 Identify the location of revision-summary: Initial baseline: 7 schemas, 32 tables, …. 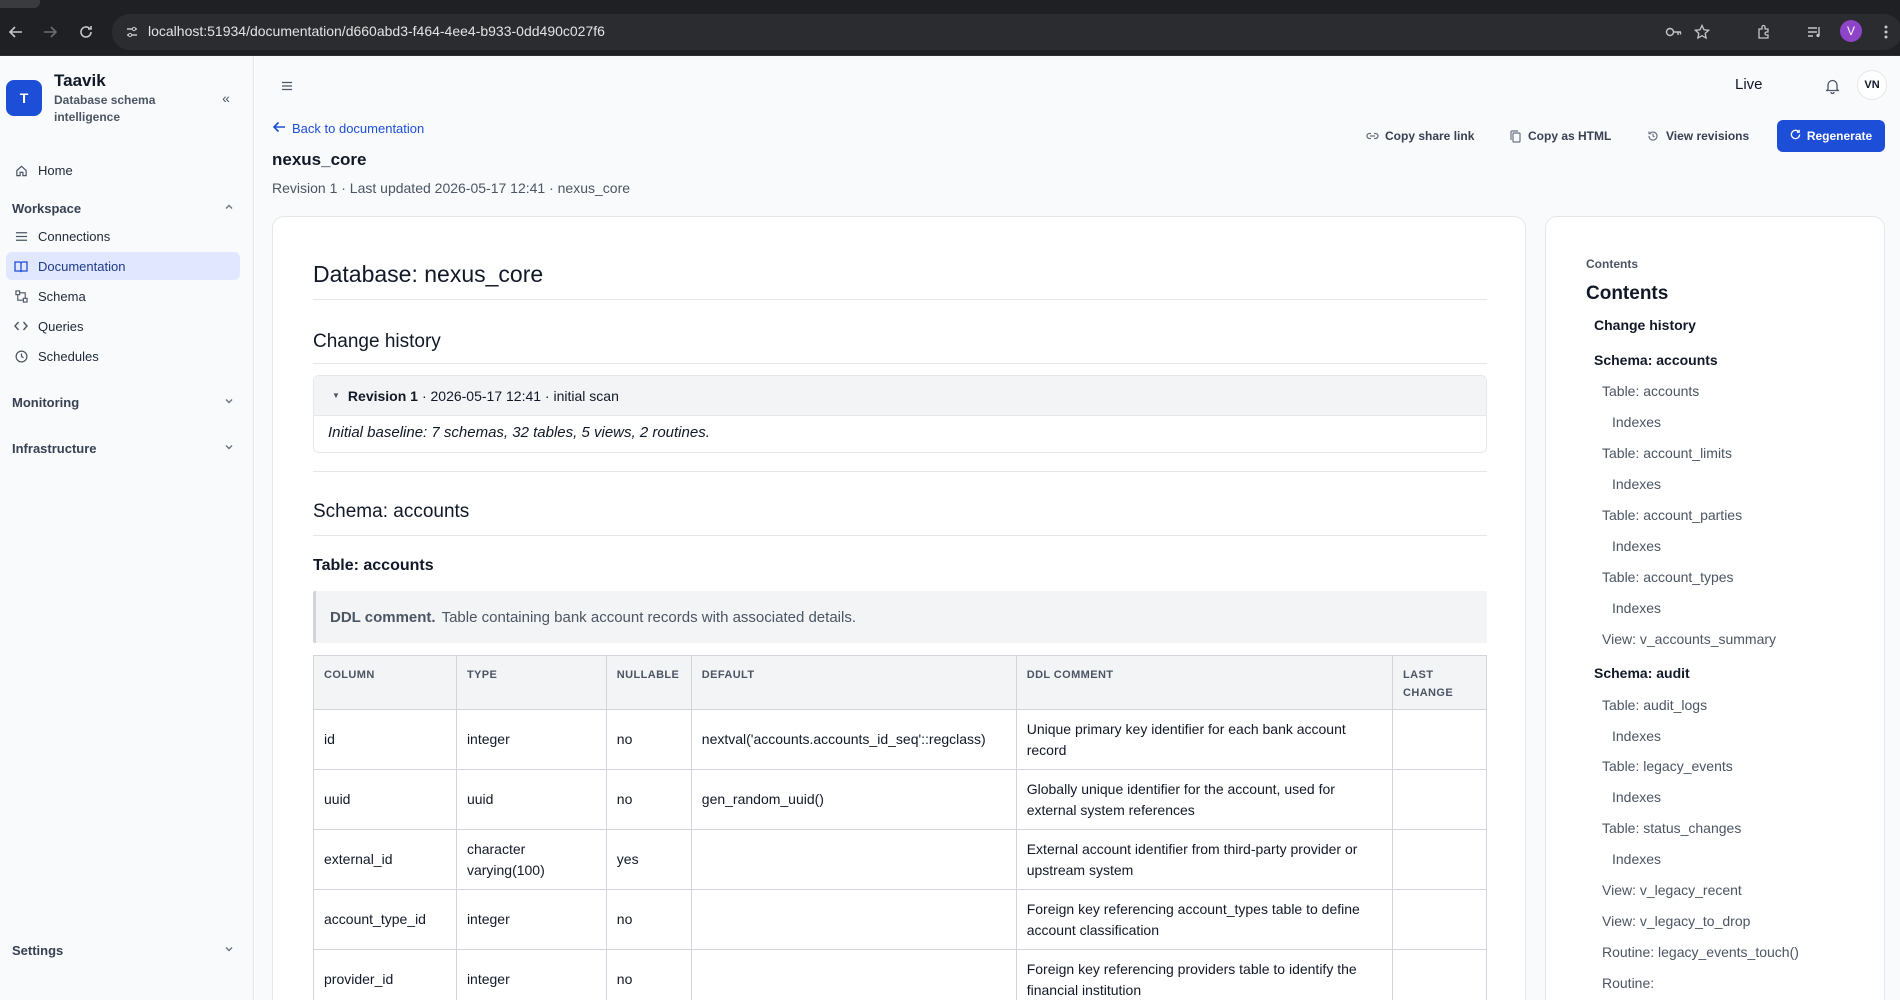
(519, 432).